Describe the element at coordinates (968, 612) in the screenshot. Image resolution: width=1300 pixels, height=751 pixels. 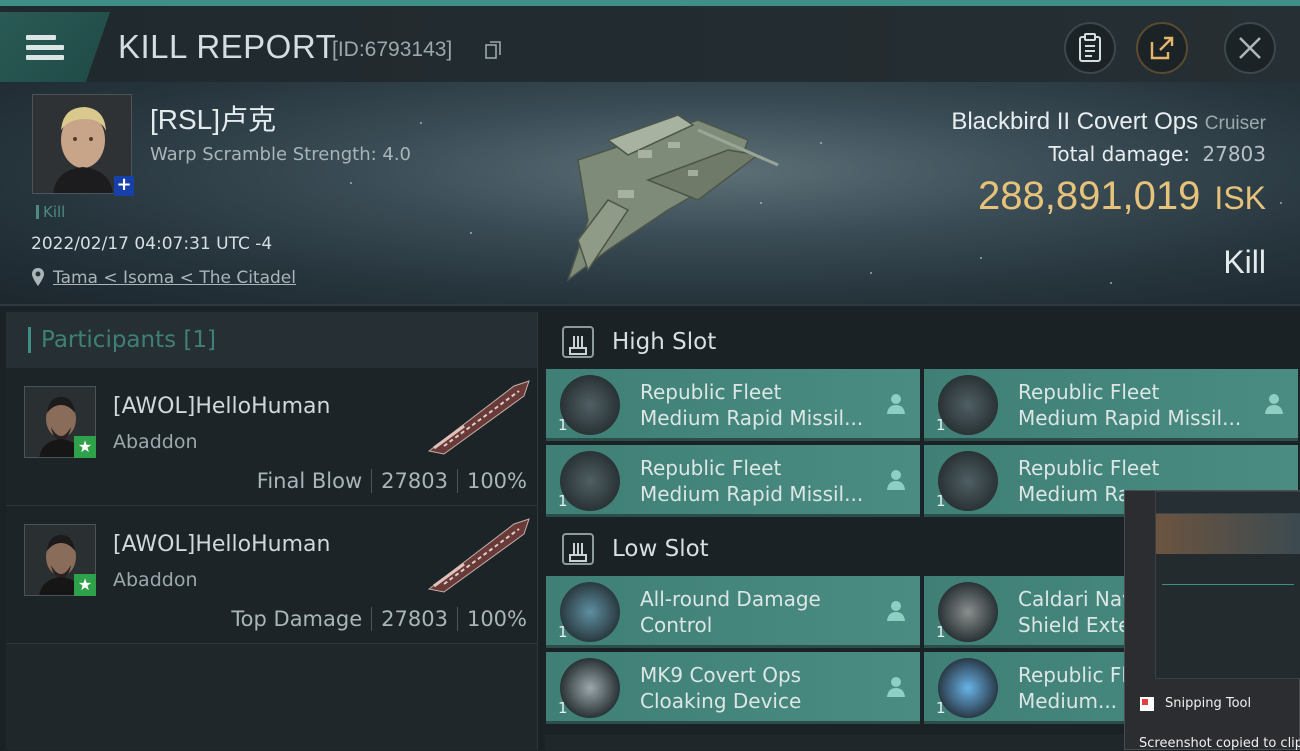
I see `shield-extender-icon` at that location.